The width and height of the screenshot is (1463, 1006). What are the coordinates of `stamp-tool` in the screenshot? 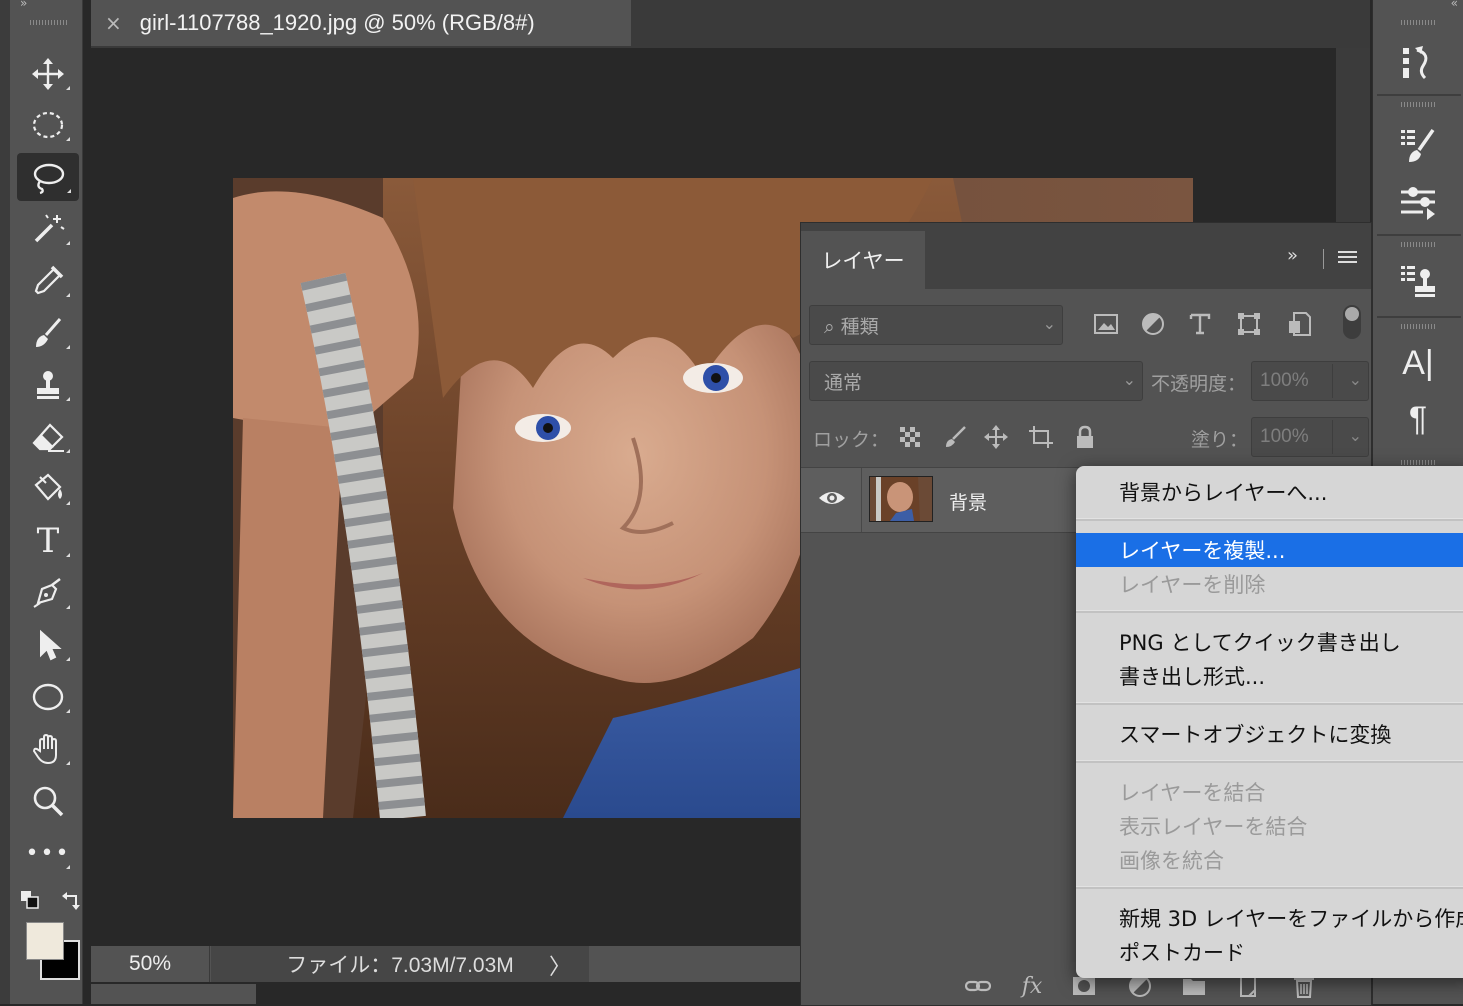 It's located at (48, 385).